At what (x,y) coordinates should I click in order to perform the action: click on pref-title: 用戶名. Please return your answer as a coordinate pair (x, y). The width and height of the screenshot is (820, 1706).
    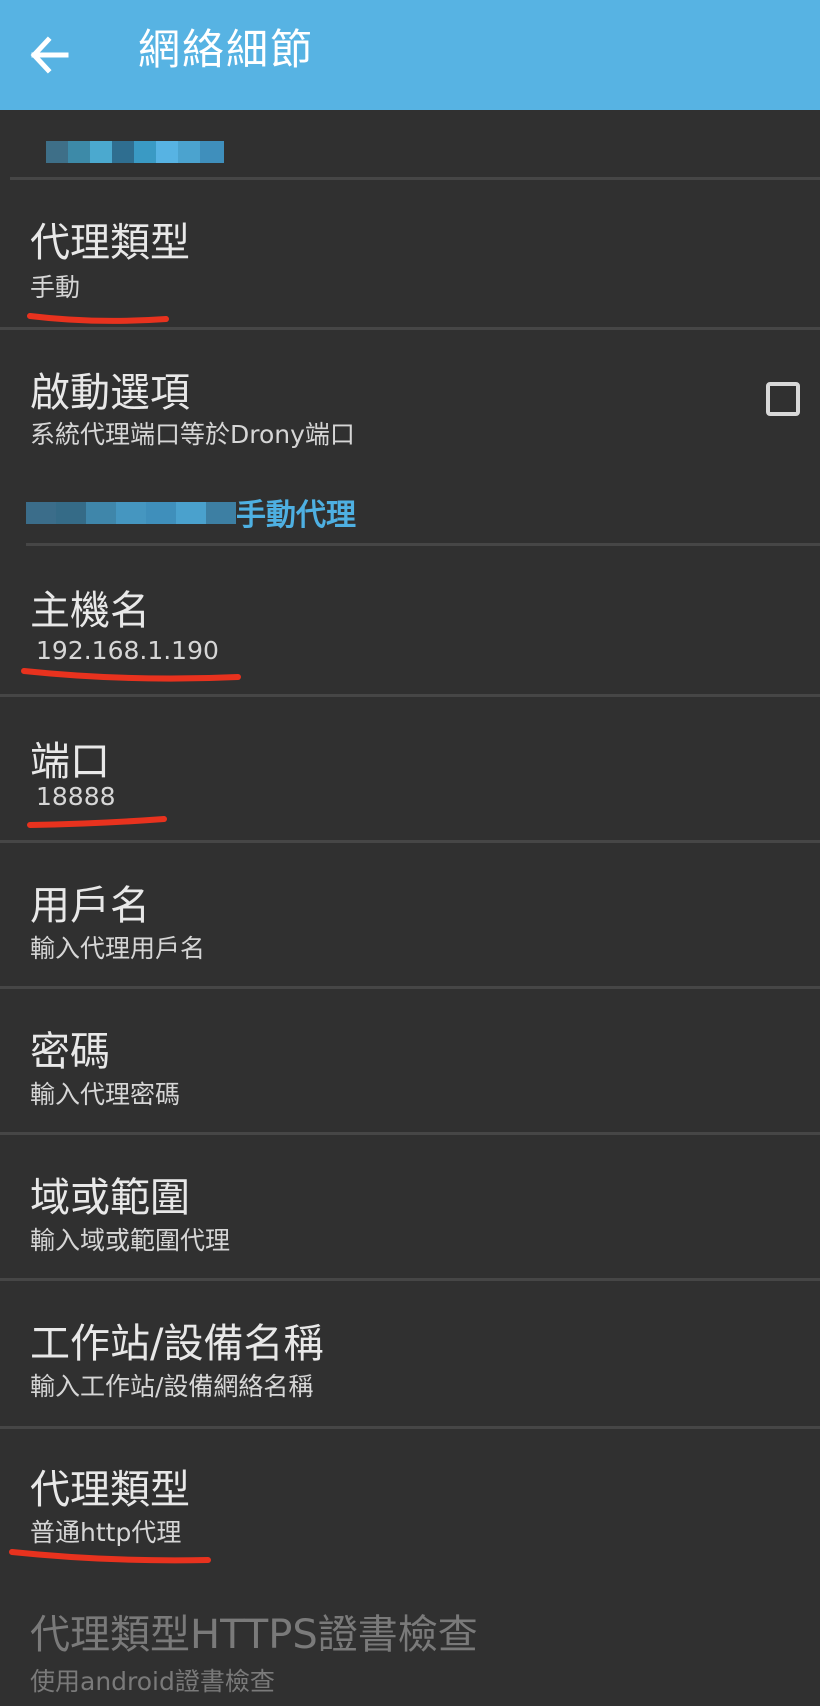
    Looking at the image, I should click on (90, 906).